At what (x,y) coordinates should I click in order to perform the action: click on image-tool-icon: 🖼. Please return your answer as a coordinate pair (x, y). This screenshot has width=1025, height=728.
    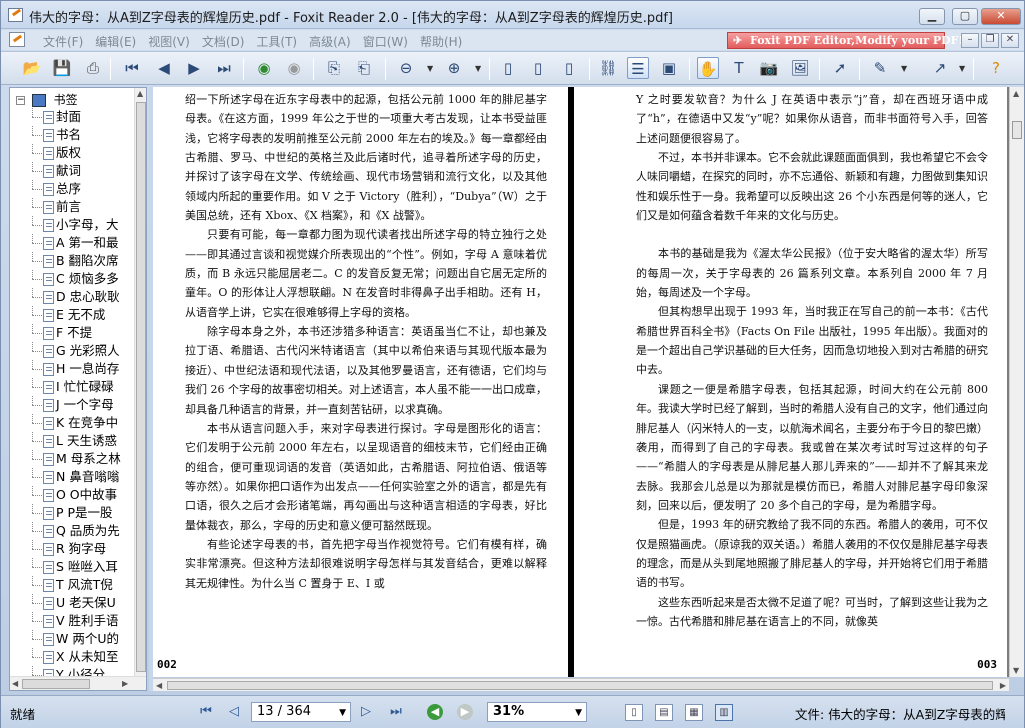
    Looking at the image, I should click on (800, 68).